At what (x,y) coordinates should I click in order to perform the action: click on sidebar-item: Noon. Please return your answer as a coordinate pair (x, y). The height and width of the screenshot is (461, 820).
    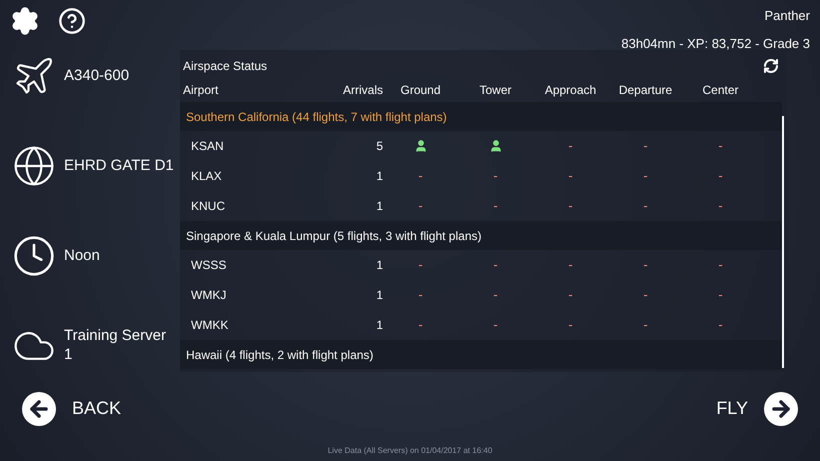
    Looking at the image, I should click on (94, 256).